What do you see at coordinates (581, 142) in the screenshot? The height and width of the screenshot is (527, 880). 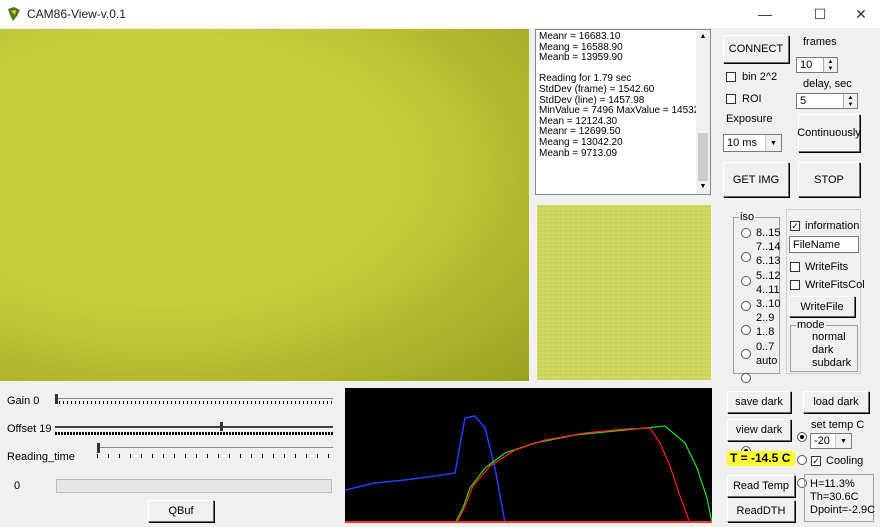 I see `log-line: Meang = 13042.20` at bounding box center [581, 142].